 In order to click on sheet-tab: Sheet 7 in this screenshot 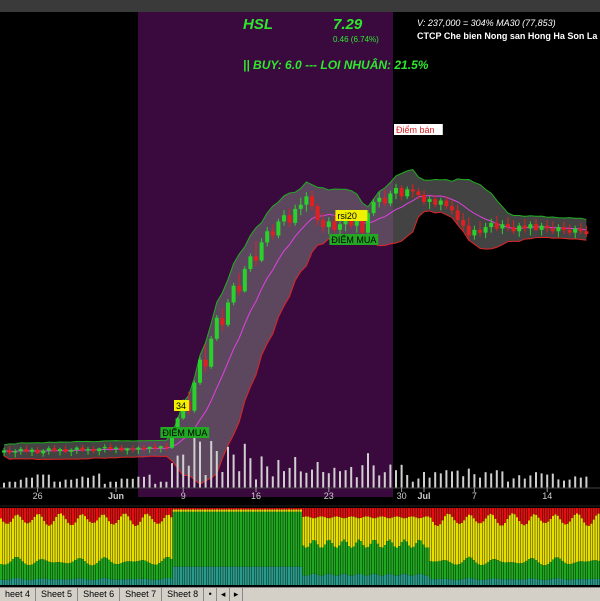, I will do `click(141, 594)`.